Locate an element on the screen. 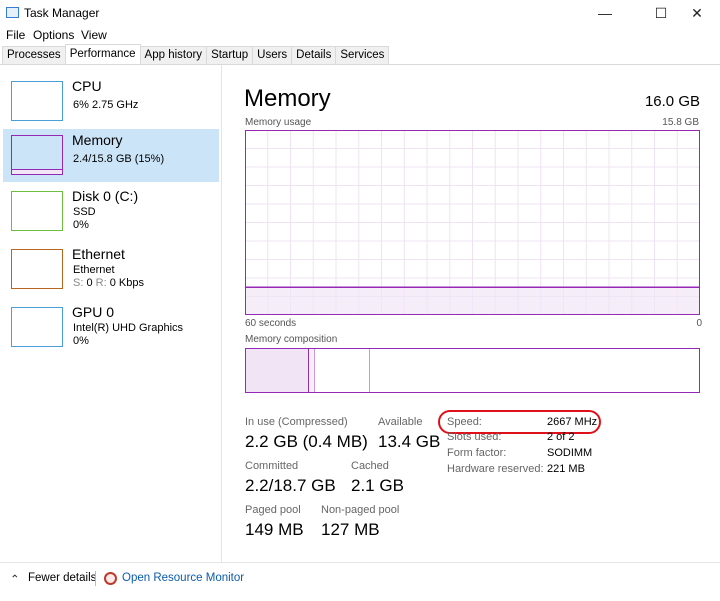 The image size is (720, 601). sidebar-item-memory: Memory 2.4/15.8 GB (15%) is located at coordinates (111, 155).